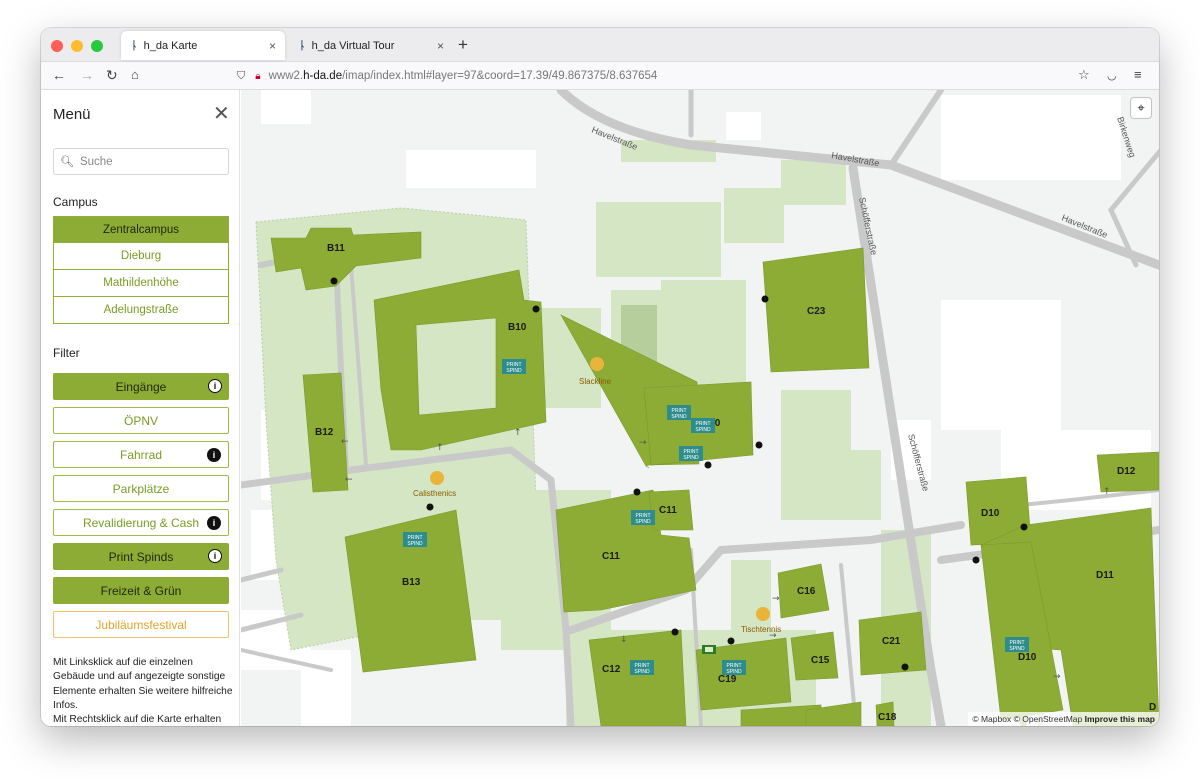 Image resolution: width=1200 pixels, height=780 pixels. What do you see at coordinates (1027, 657) in the screenshot?
I see `building-label-d10-lower: D10` at bounding box center [1027, 657].